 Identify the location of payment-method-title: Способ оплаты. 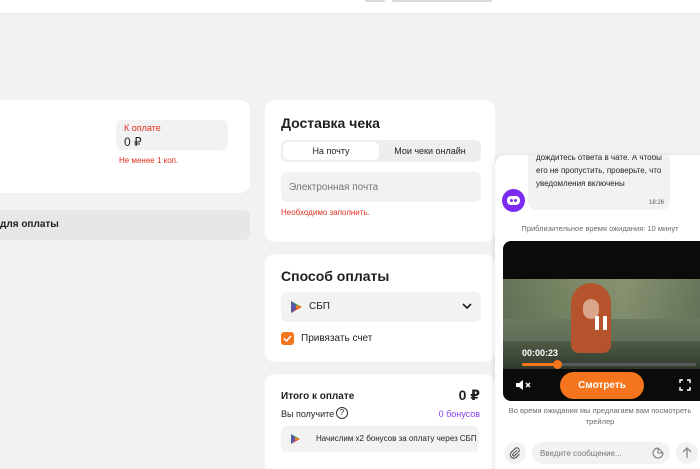
(335, 276).